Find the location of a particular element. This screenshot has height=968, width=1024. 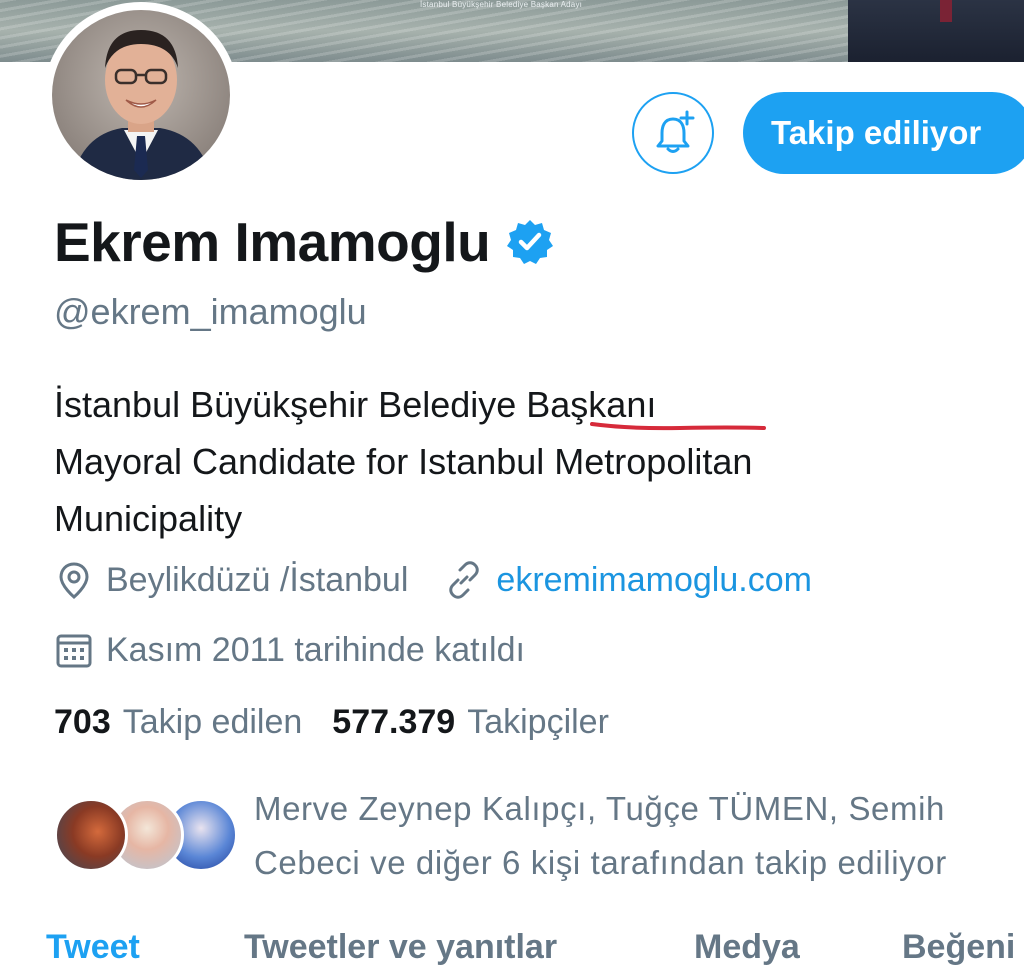

profile-stats: 703 Takip edilen 577.379 Takipçiler is located at coordinates (346, 722).